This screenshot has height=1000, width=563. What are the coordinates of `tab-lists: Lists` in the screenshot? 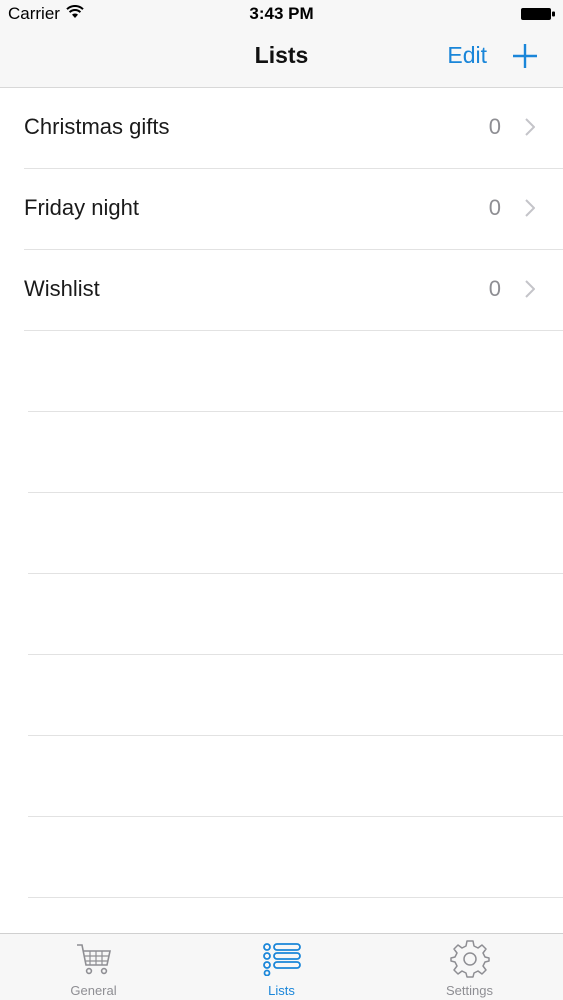 It's located at (281, 967).